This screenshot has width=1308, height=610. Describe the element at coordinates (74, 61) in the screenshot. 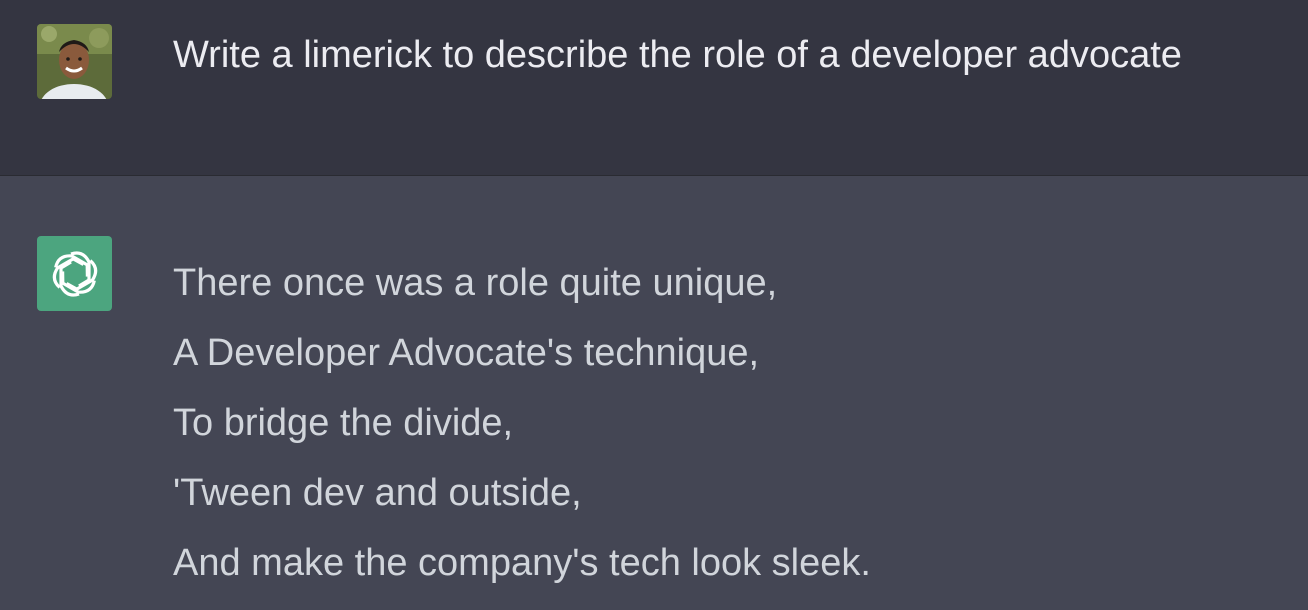

I see `user-avatar` at that location.